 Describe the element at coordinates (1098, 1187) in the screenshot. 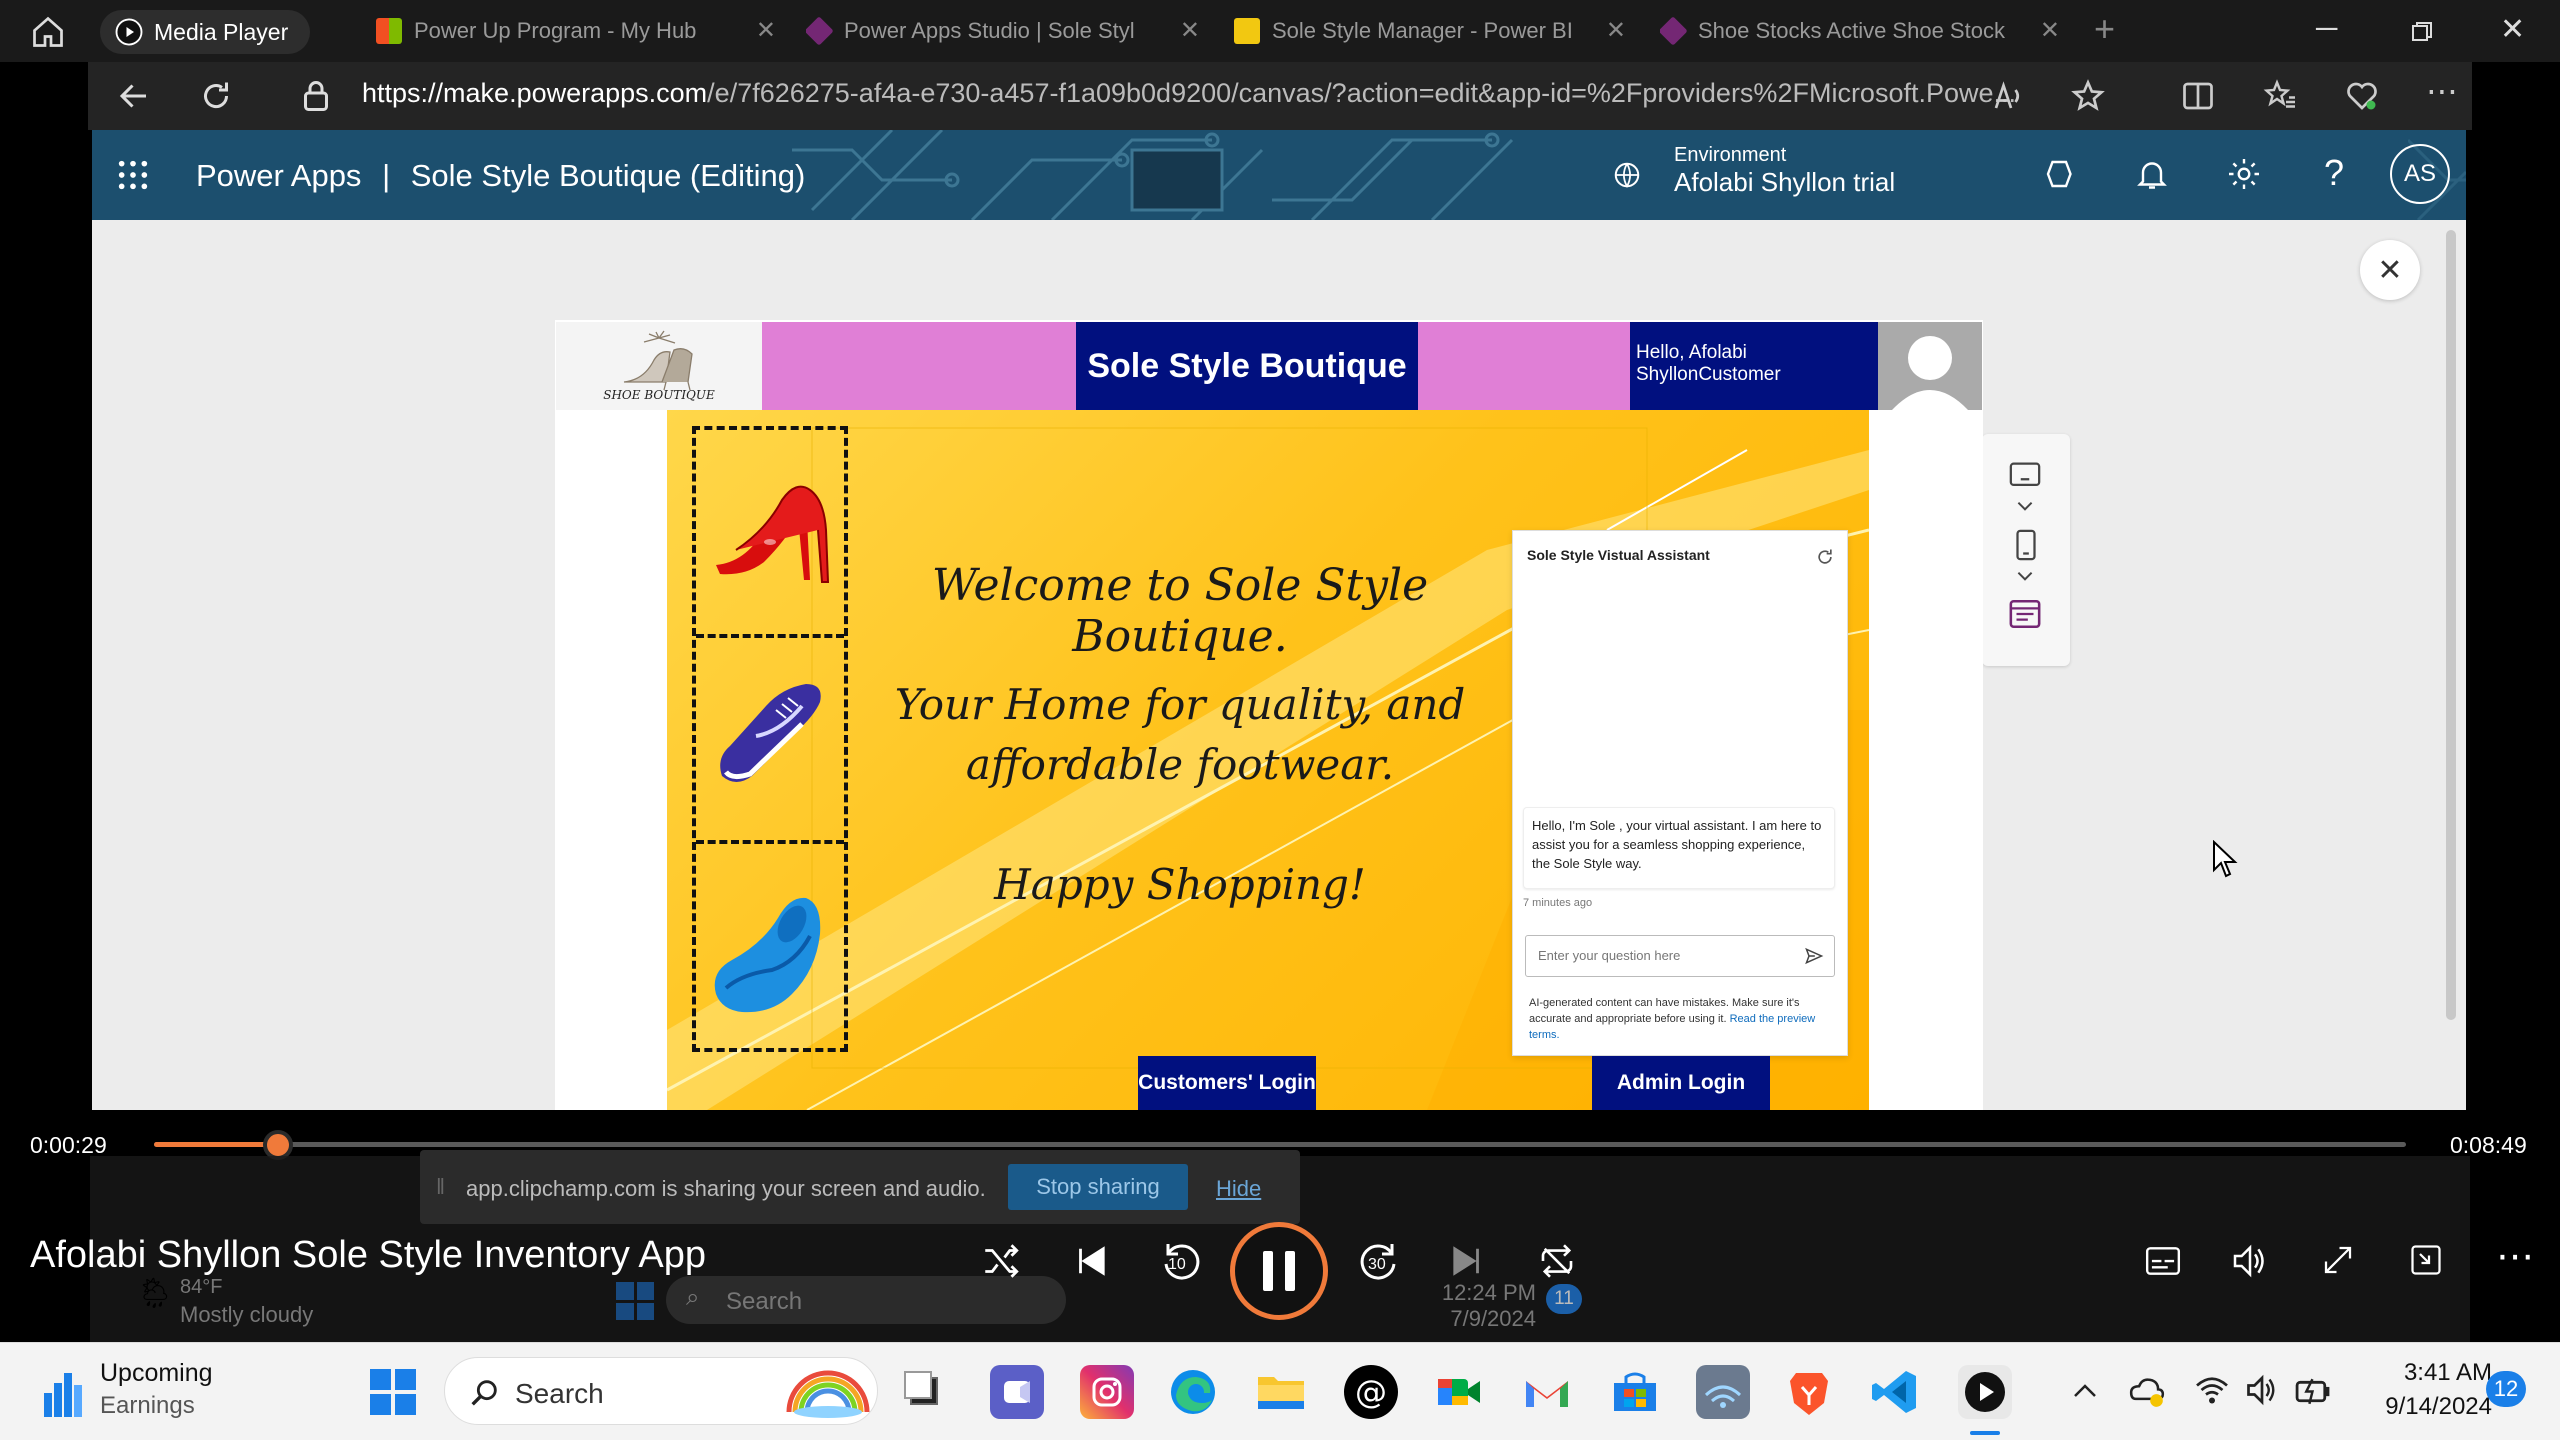

I see `stop-sharing-button: Stop sharing` at that location.